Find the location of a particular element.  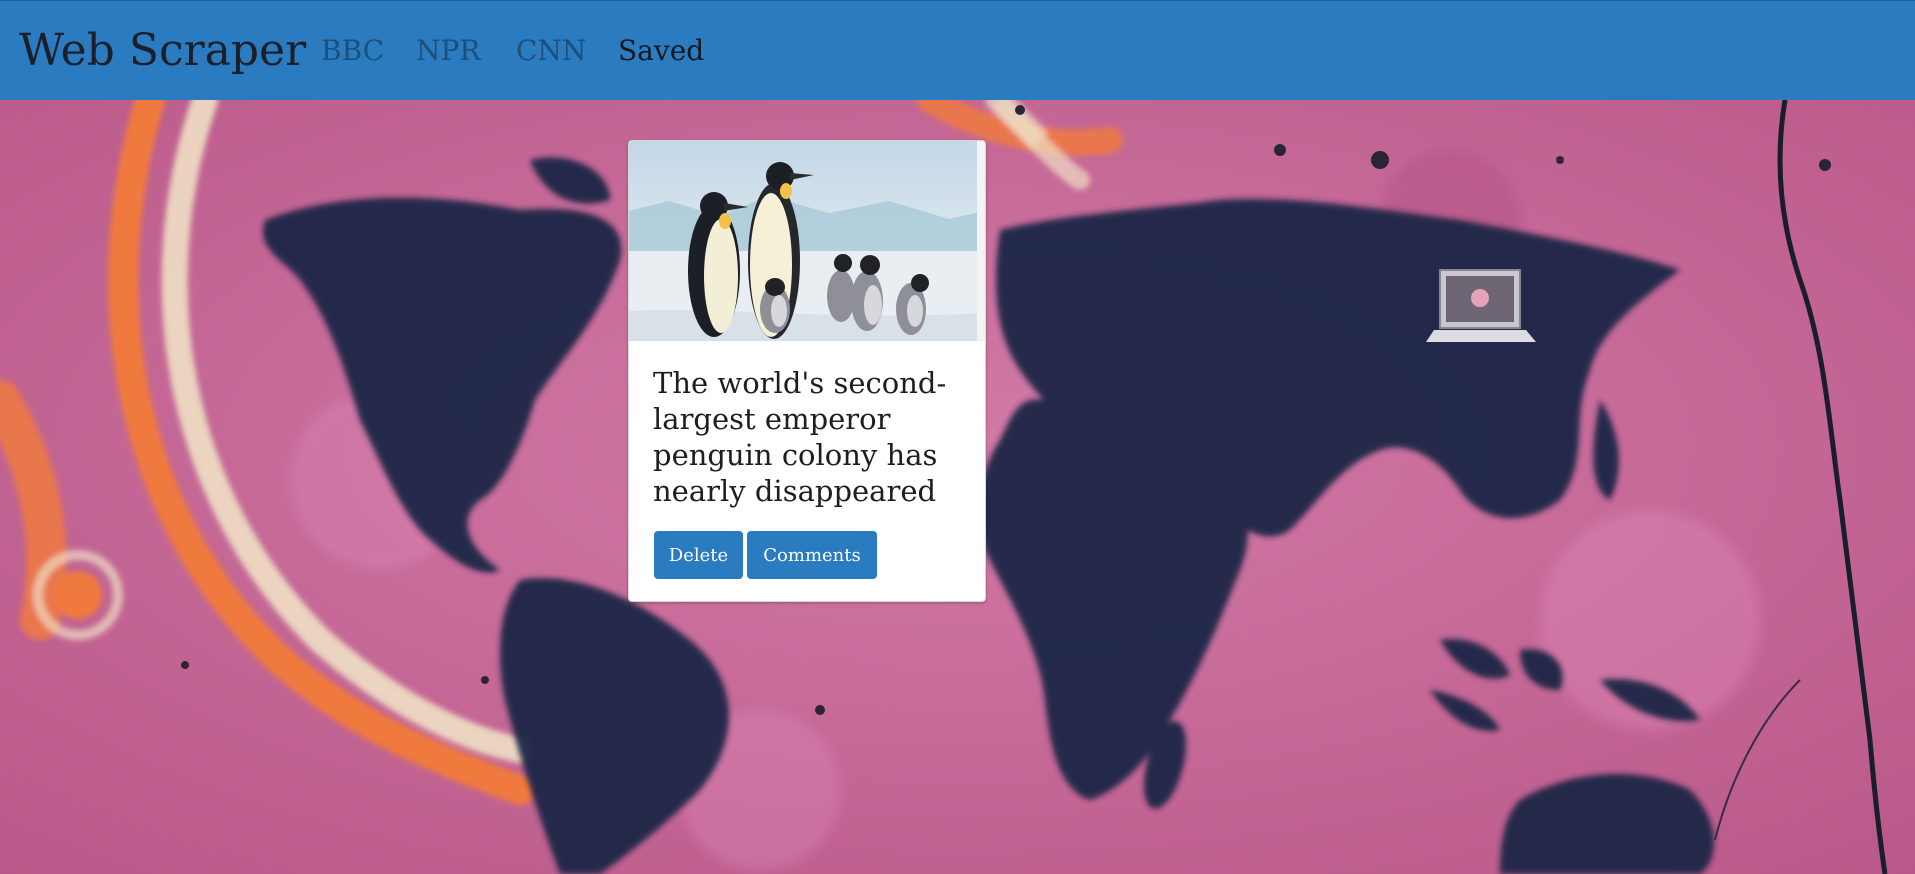

laptop-sticker is located at coordinates (1481, 305).